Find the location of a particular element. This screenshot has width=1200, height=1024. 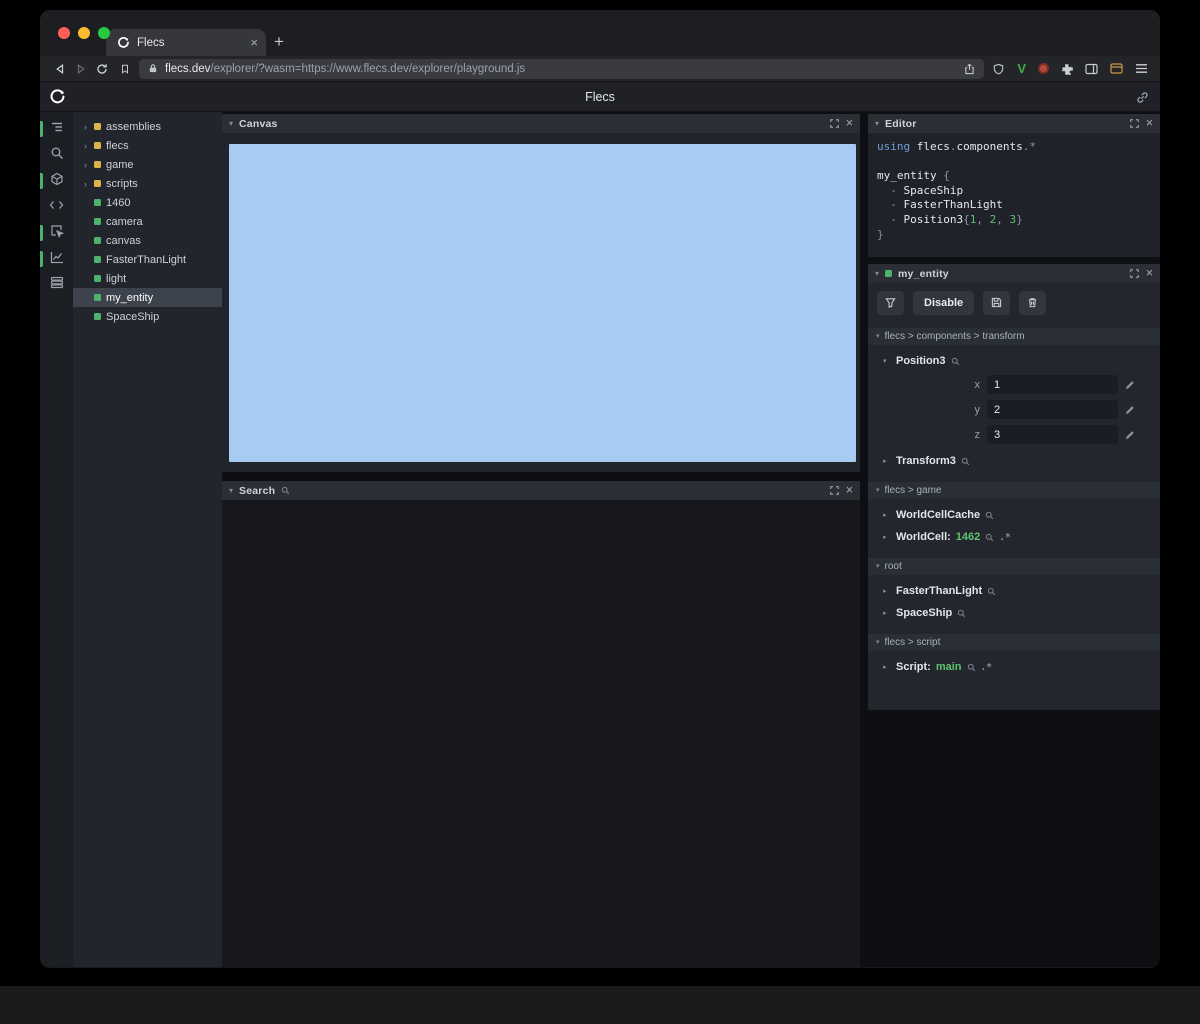

tree-item-selected: my_entity is located at coordinates (147, 297).